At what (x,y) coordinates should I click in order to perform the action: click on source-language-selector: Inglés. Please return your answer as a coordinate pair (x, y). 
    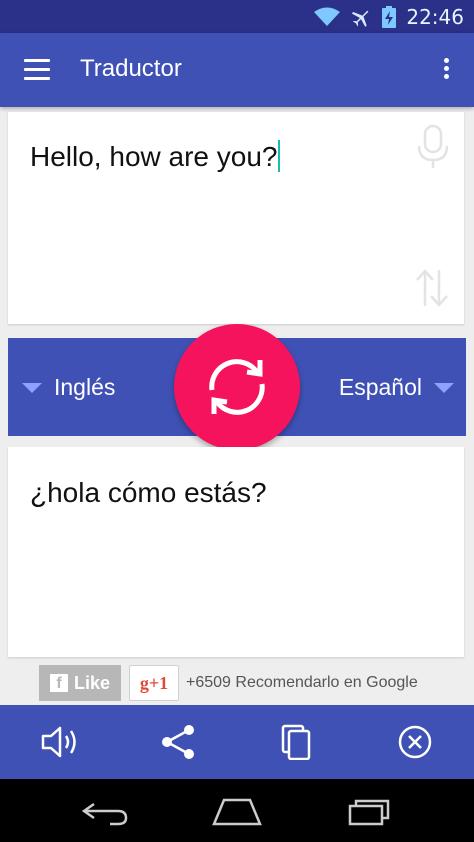
    Looking at the image, I should click on (68, 387).